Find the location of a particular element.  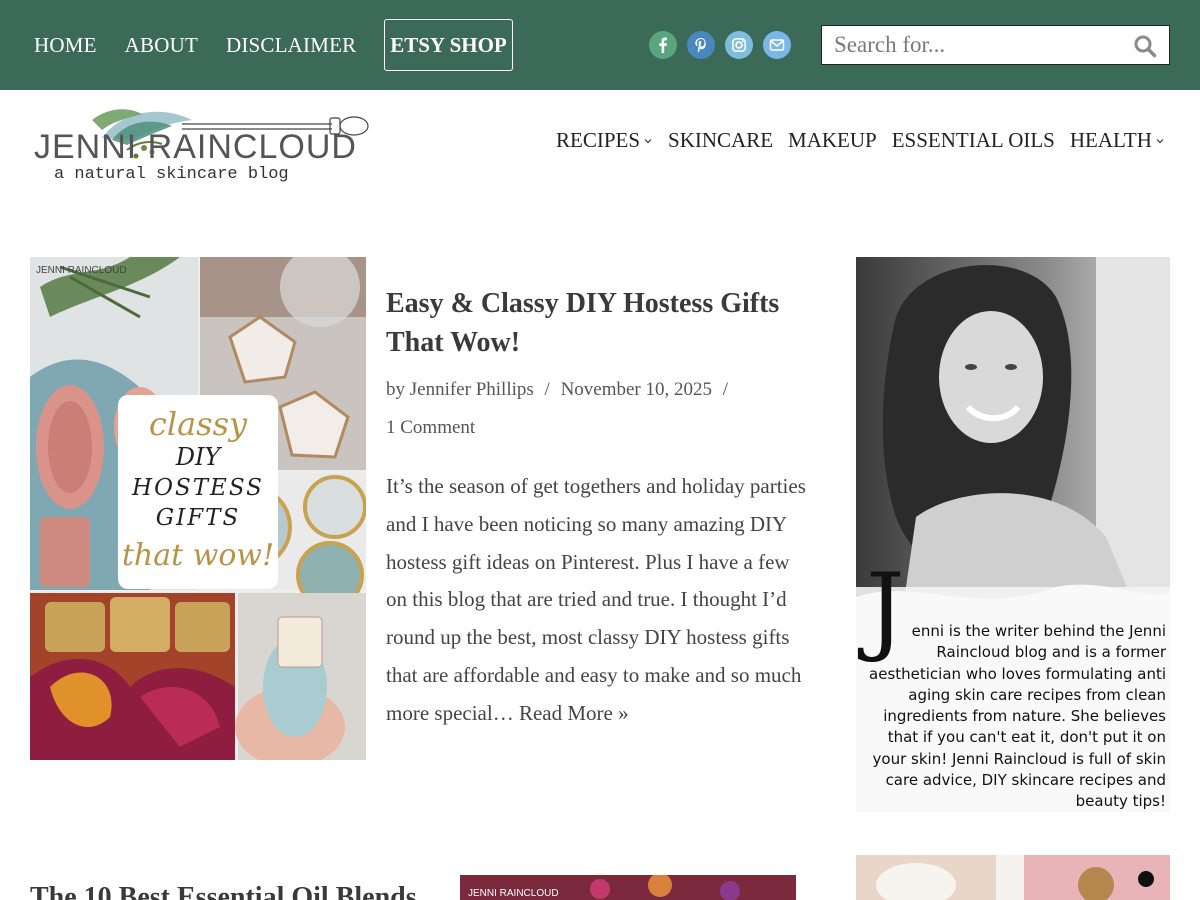

facebook-icon is located at coordinates (663, 45).